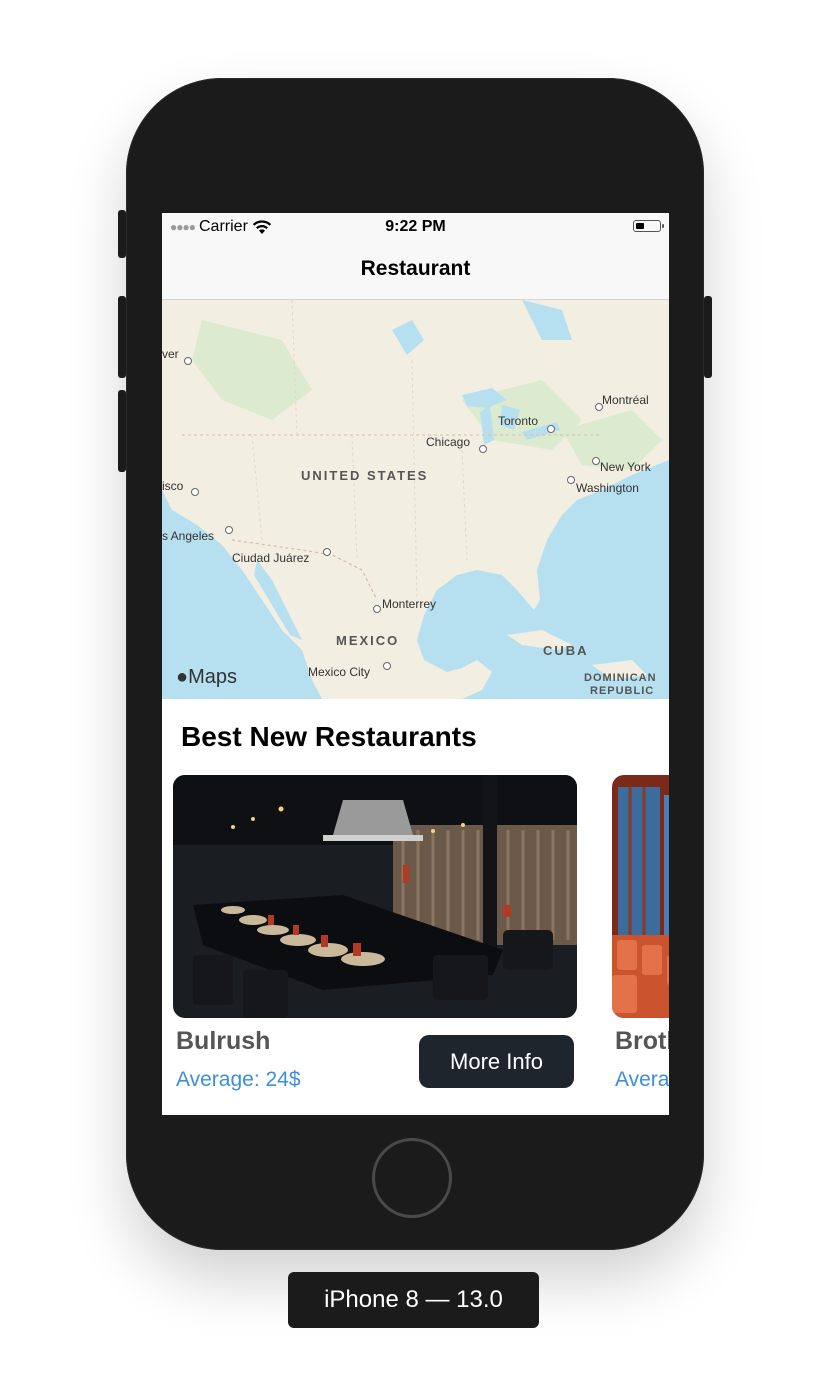  Describe the element at coordinates (518, 421) in the screenshot. I see `city-label: Toronto` at that location.